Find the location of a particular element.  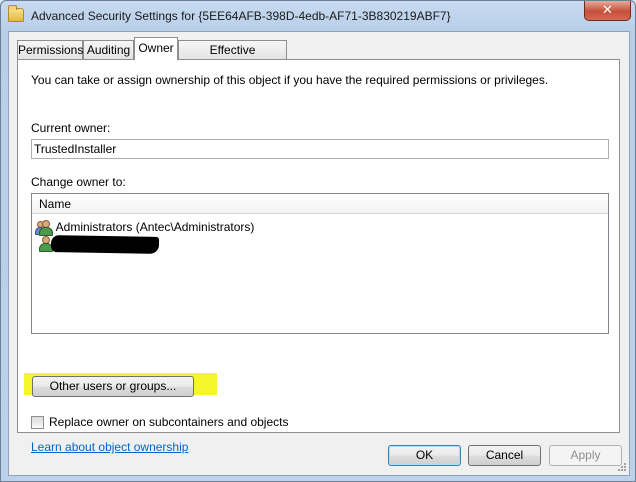

close-button: ✕ is located at coordinates (607, 11).